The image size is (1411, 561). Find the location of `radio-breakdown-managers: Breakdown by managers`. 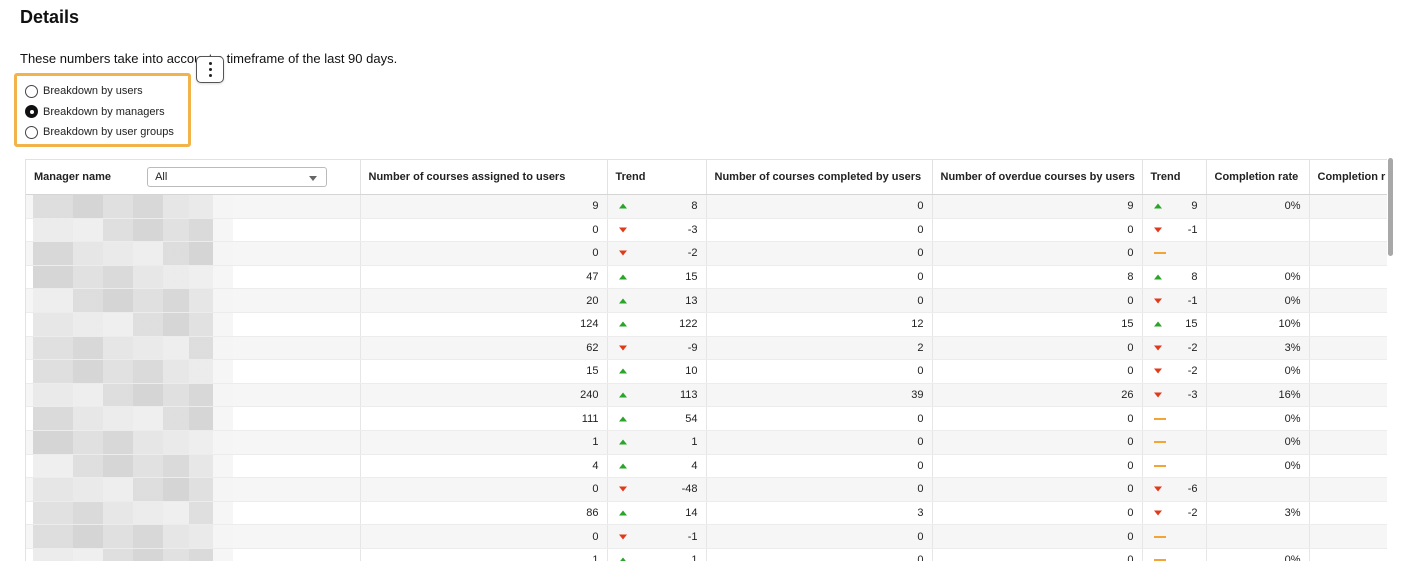

radio-breakdown-managers: Breakdown by managers is located at coordinates (106, 112).